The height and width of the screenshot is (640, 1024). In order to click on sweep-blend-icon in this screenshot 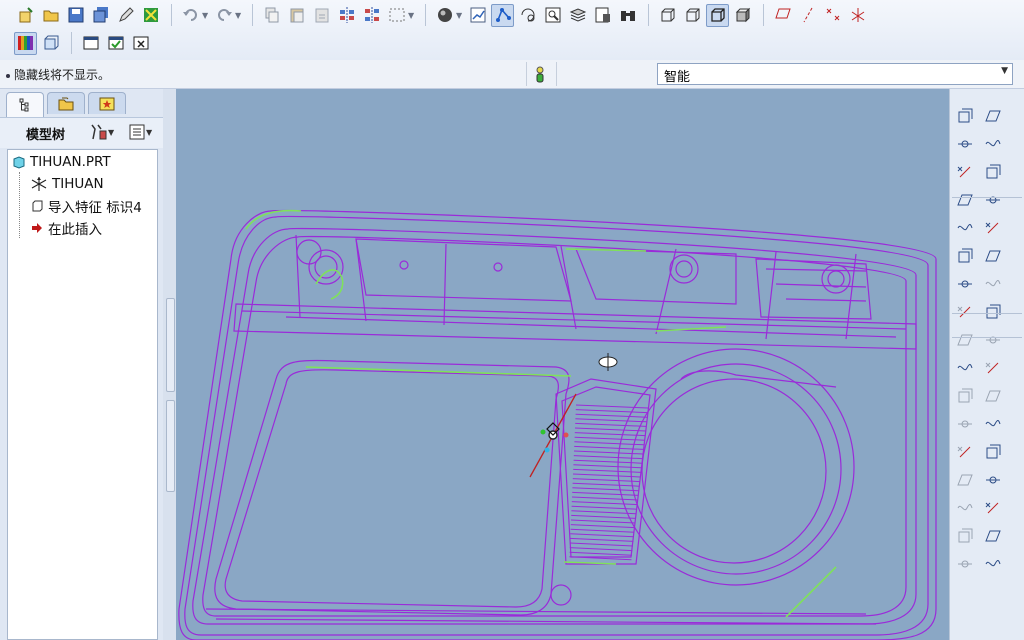, I will do `click(993, 508)`.